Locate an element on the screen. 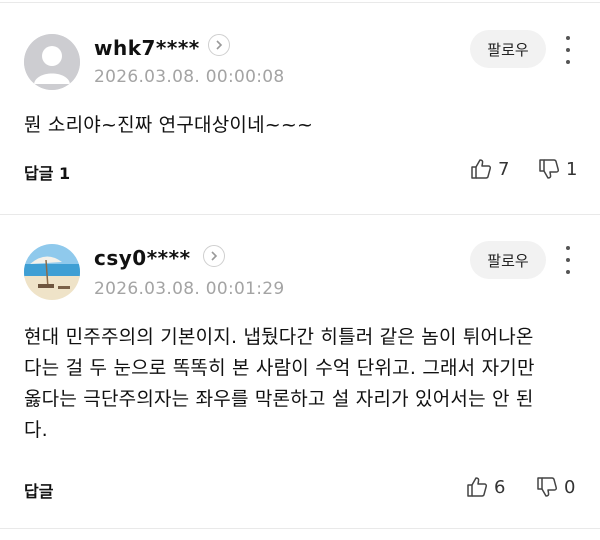 The width and height of the screenshot is (600, 540). divider-top is located at coordinates (300, 2).